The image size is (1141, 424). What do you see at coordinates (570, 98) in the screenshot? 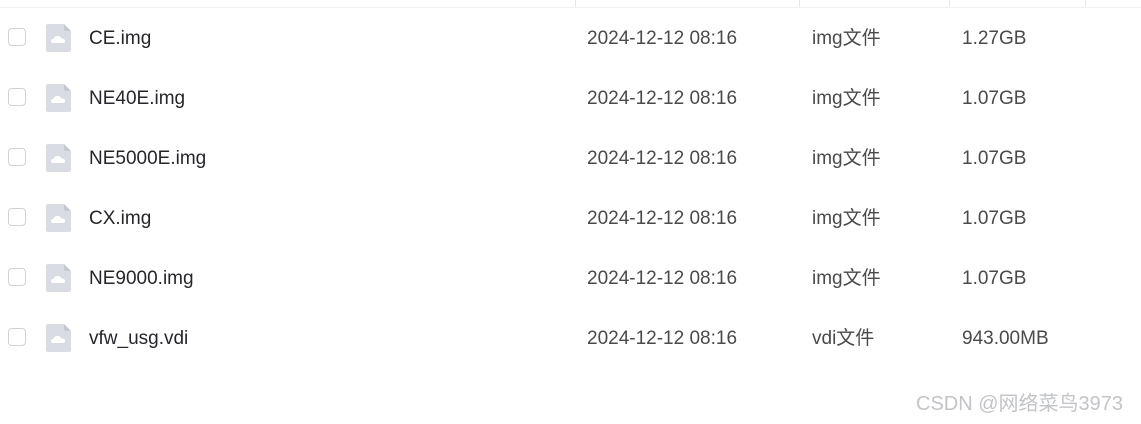
I see `file-row: NE40E.img 2024-12-12 08:16 img文件 1.07GB` at bounding box center [570, 98].